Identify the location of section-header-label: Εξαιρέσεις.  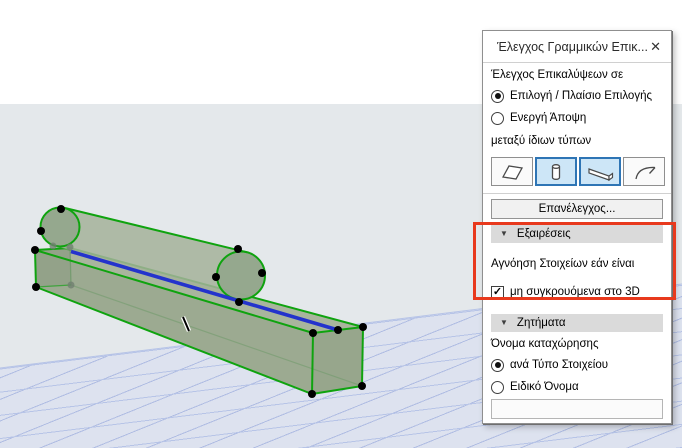
(543, 234).